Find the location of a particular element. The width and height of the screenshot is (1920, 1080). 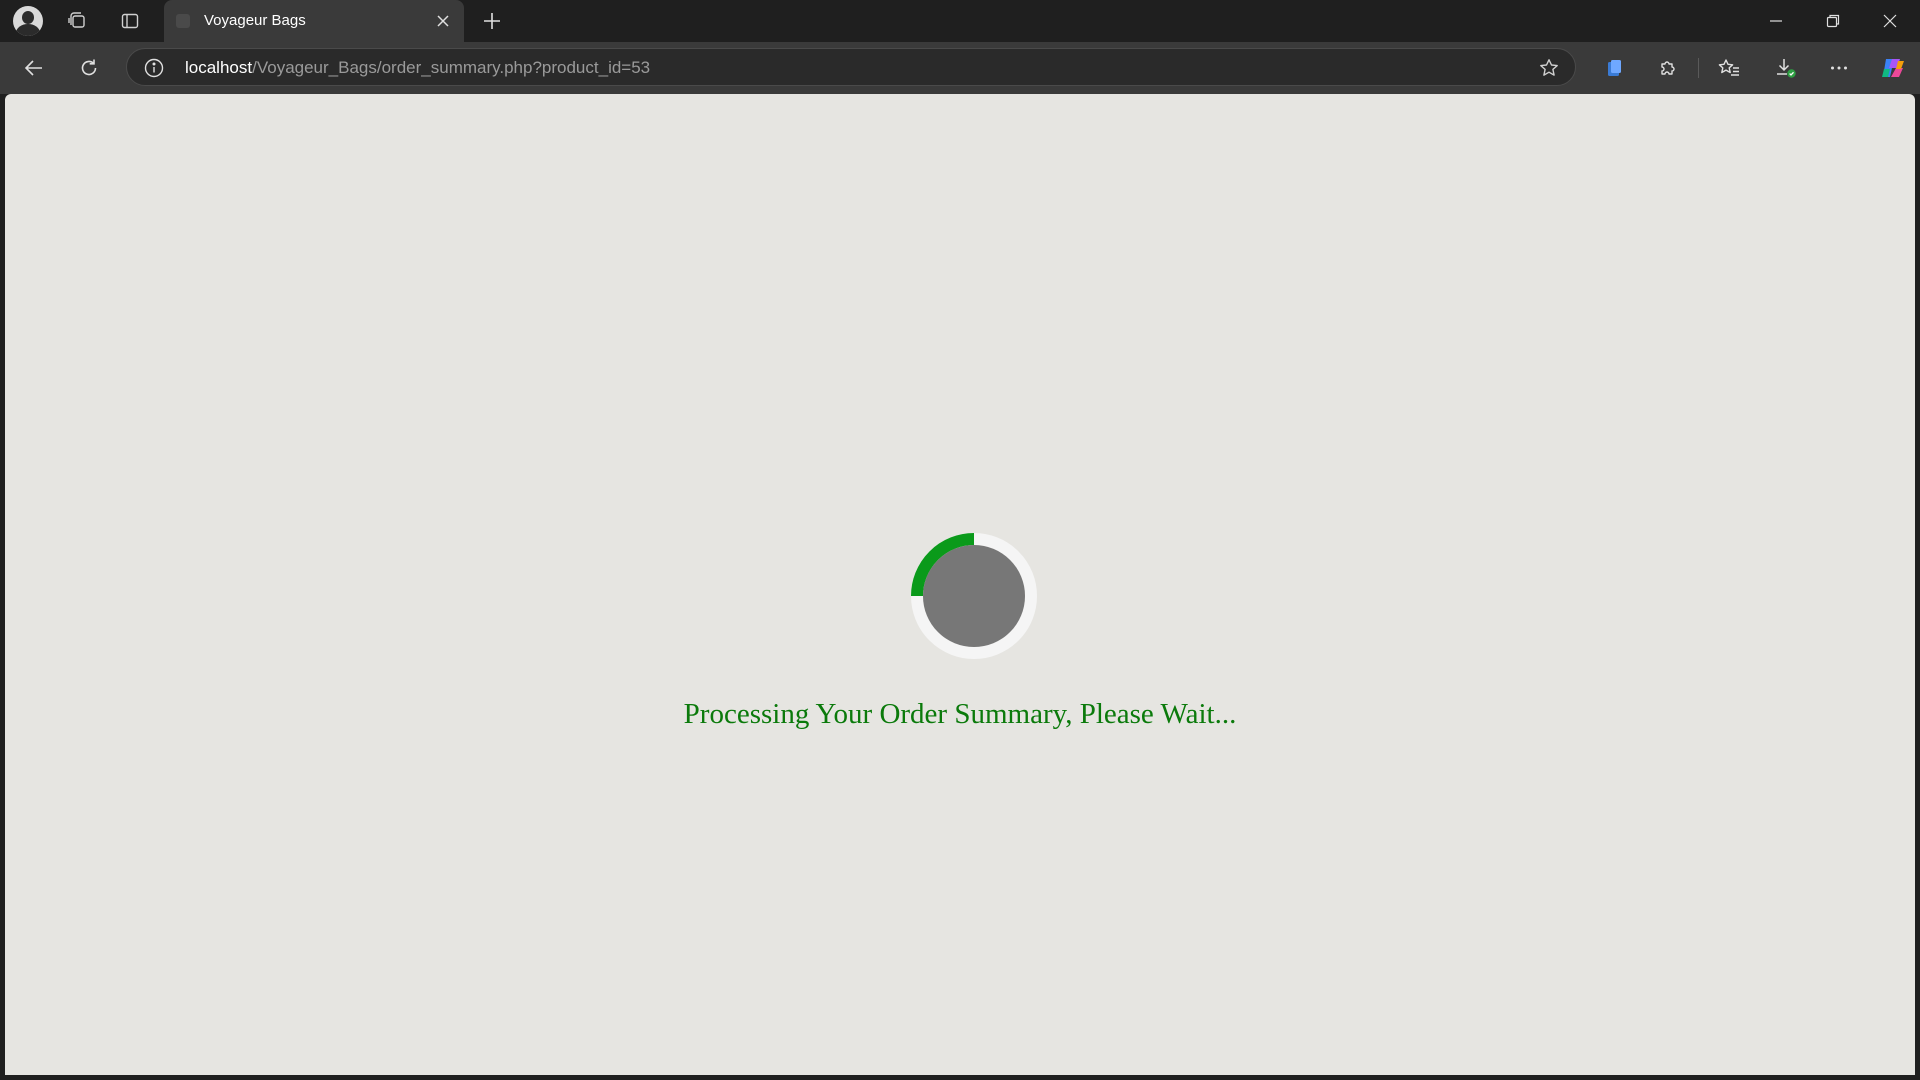

back-arrow-icon is located at coordinates (33, 68).